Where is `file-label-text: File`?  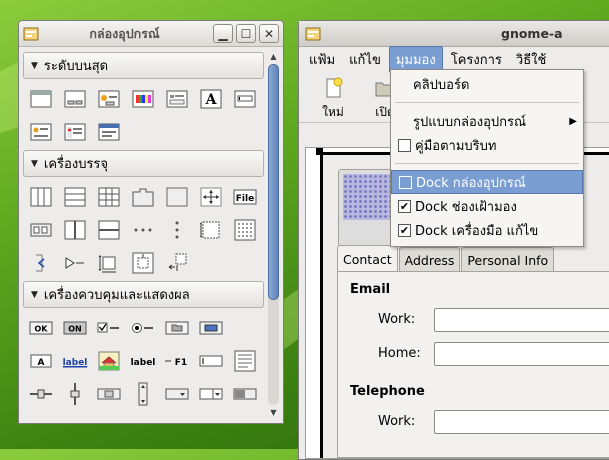
file-label-text: File is located at coordinates (245, 199).